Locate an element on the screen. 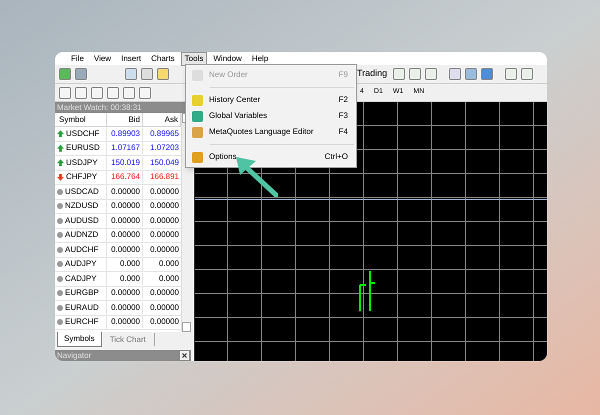 This screenshot has width=600, height=415. shortcut-text: Ctrl+O is located at coordinates (336, 157).